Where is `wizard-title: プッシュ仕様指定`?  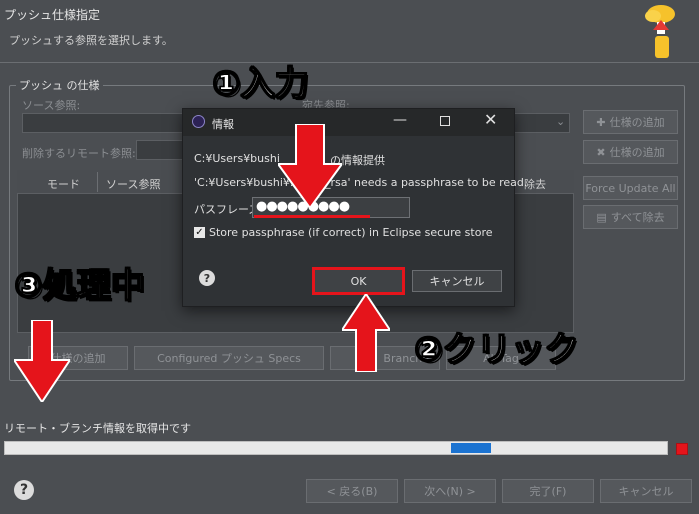 wizard-title: プッシュ仕様指定 is located at coordinates (52, 15).